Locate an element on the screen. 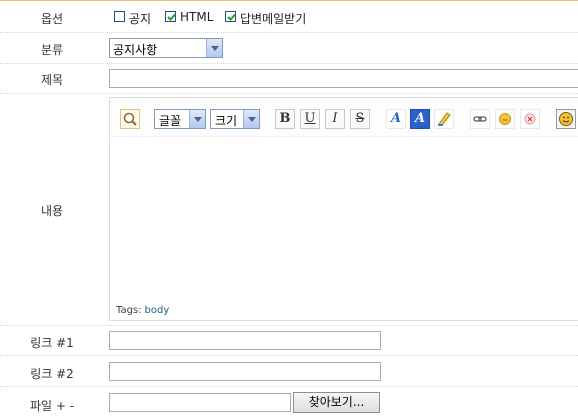 This screenshot has width=578, height=419. strikethrough-button: S is located at coordinates (360, 119).